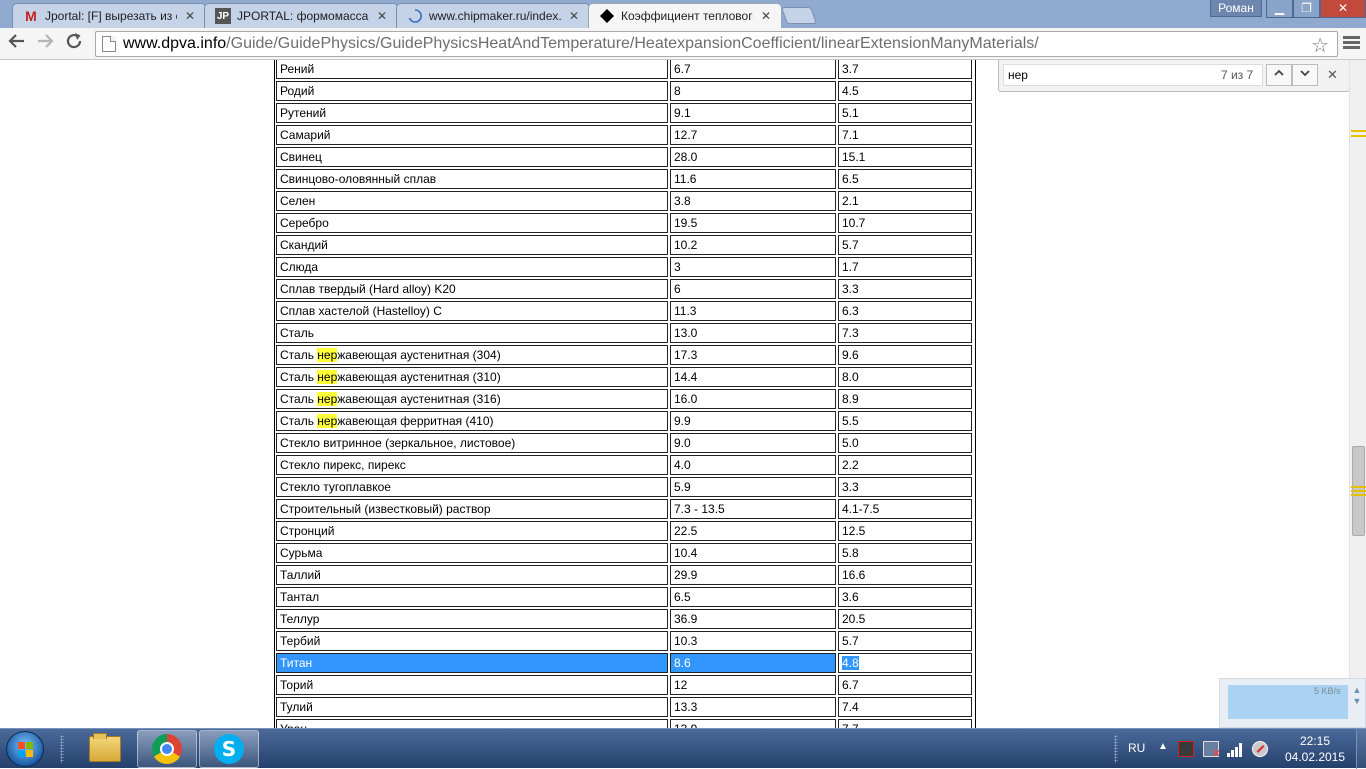 The width and height of the screenshot is (1366, 769). I want to click on show-hidden-icons-icon: ▲, so click(1163, 746).